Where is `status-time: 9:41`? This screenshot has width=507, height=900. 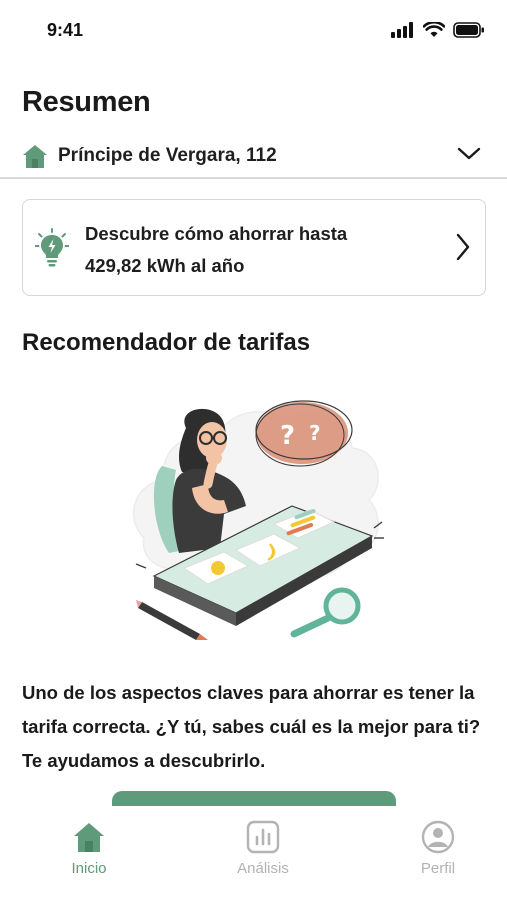 status-time: 9:41 is located at coordinates (65, 30).